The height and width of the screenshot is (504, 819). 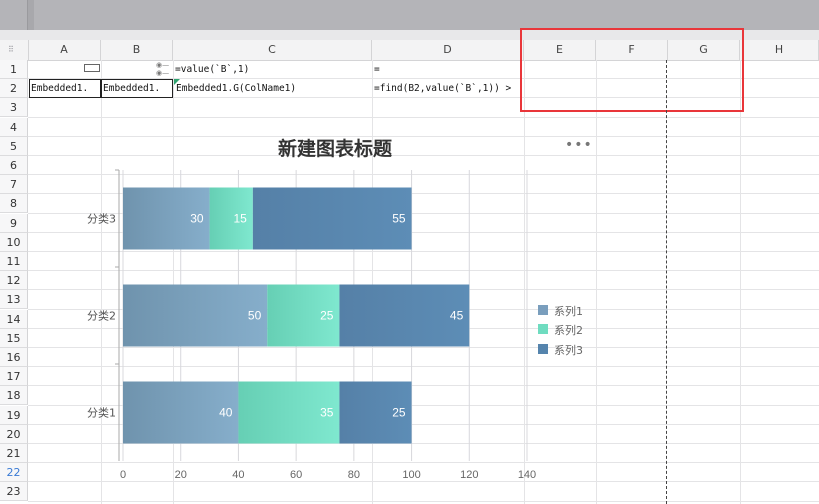 I want to click on x-tick-label: 40, so click(x=238, y=475).